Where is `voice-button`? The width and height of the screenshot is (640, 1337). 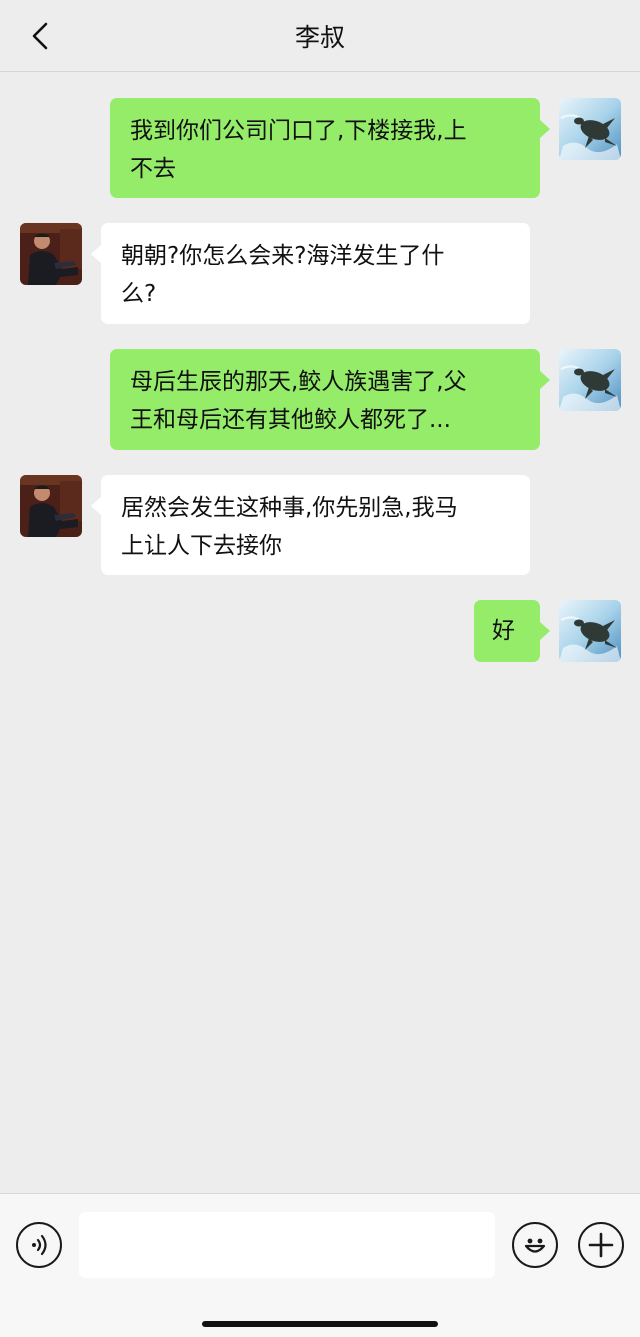
voice-button is located at coordinates (39, 1245).